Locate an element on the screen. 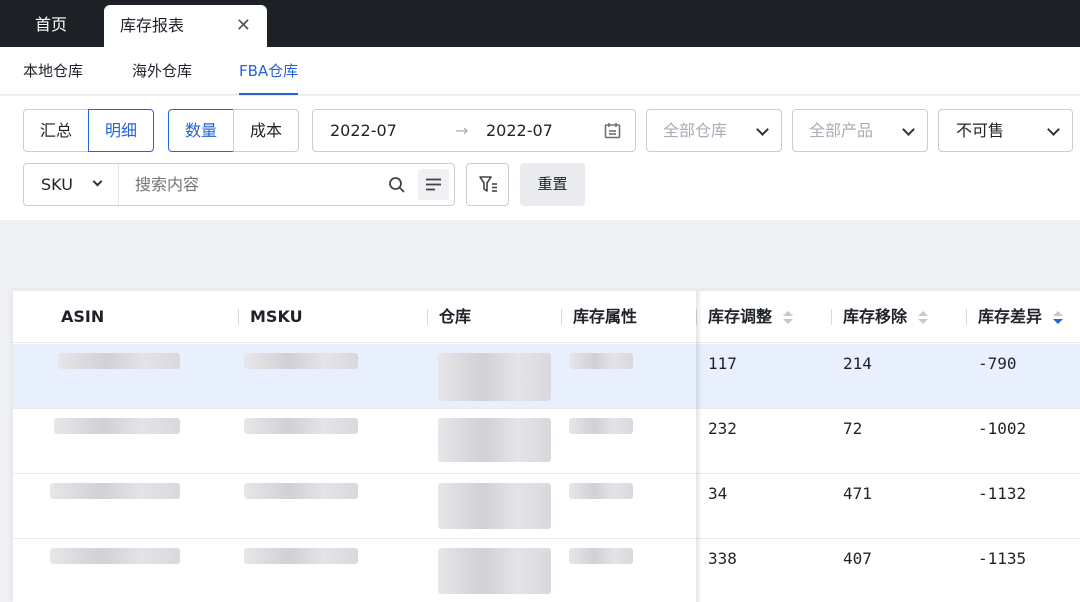  col-adjust: 库存调整 is located at coordinates (744, 317).